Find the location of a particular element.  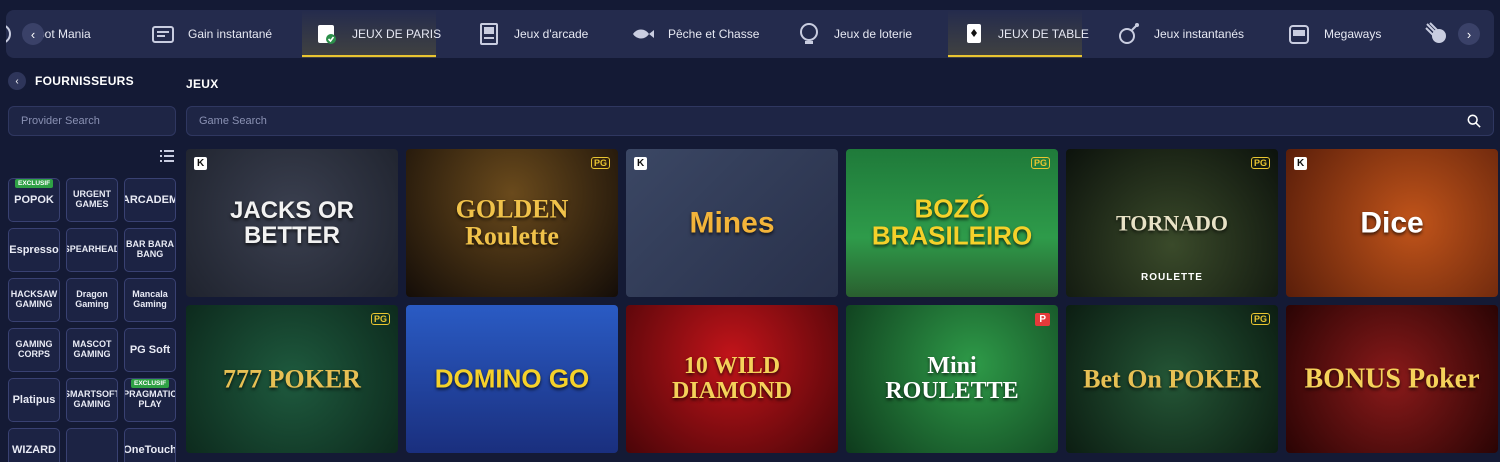

game-tile: GOLDEN Roulette PG is located at coordinates (512, 223).